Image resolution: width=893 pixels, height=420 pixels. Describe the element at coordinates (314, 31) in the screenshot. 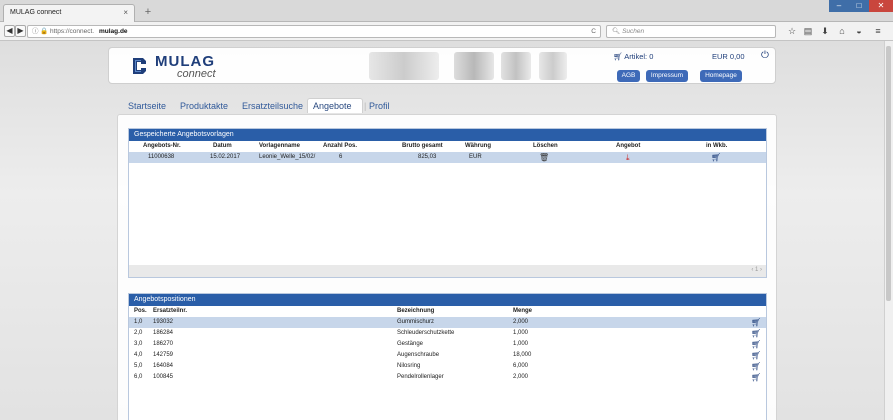

I see `url-bar: ⓘ 🔒 https://connect. mulag.de C` at that location.